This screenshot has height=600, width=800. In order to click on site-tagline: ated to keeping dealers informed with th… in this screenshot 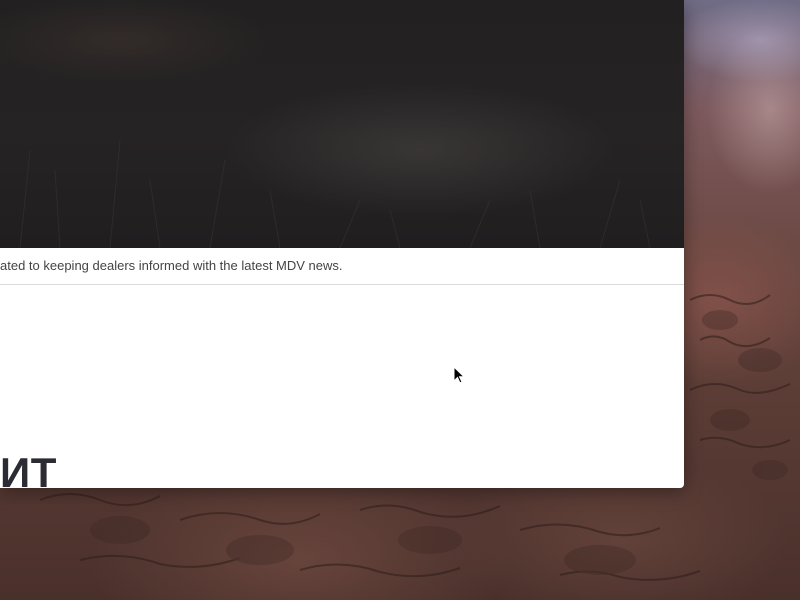, I will do `click(171, 265)`.